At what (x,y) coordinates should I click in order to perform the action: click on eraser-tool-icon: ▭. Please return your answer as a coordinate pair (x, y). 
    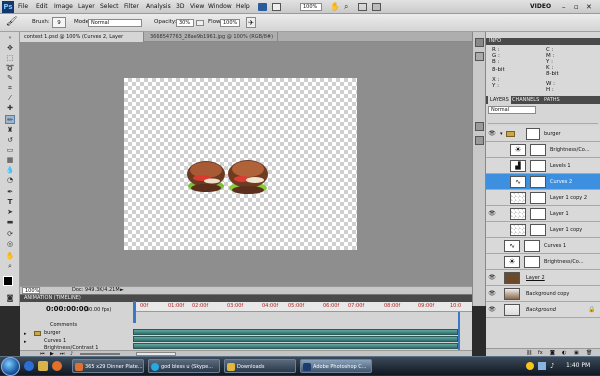
    Looking at the image, I should click on (10, 150).